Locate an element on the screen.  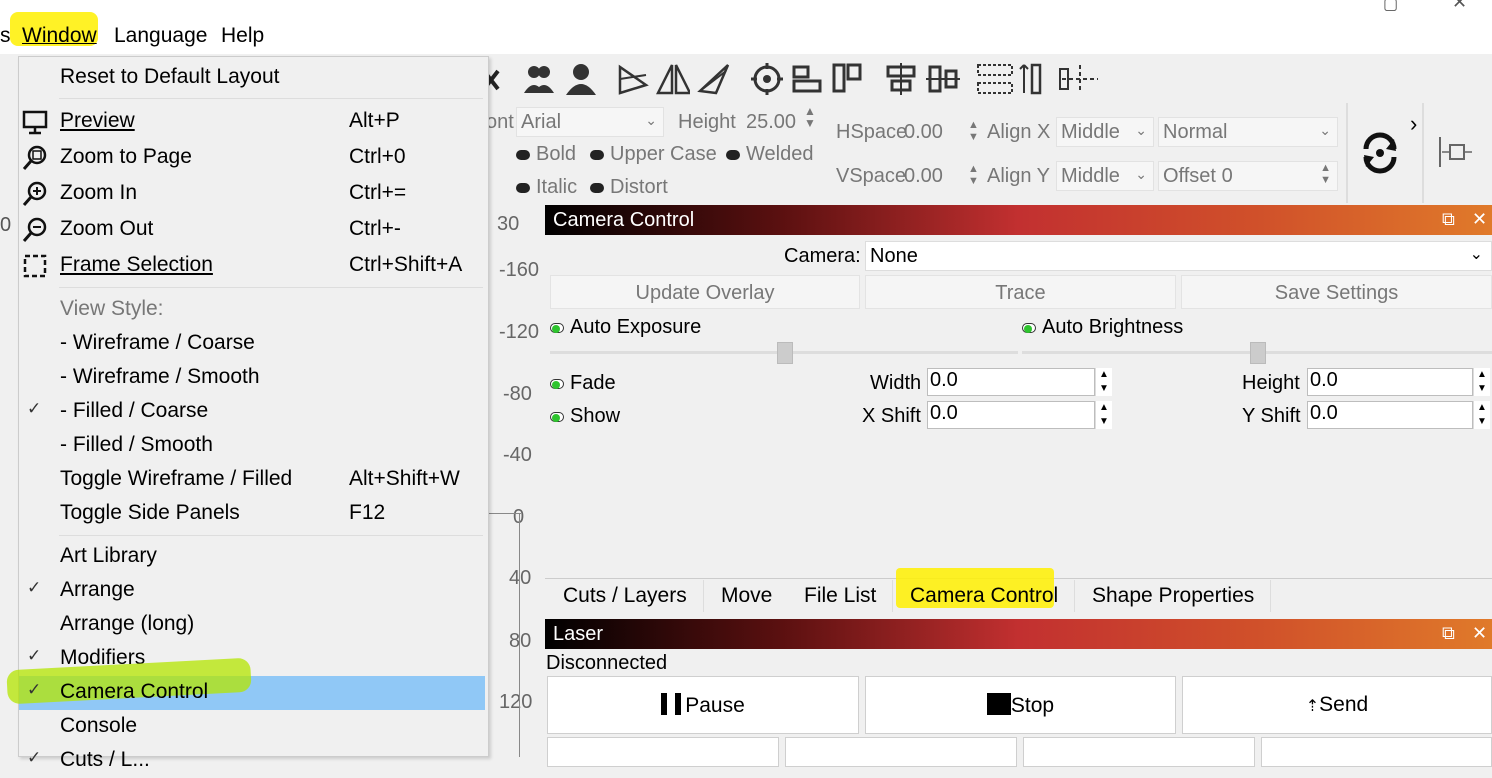
menu-item-wireframe-coarse: - Wireframe / Coarse is located at coordinates (253, 344).